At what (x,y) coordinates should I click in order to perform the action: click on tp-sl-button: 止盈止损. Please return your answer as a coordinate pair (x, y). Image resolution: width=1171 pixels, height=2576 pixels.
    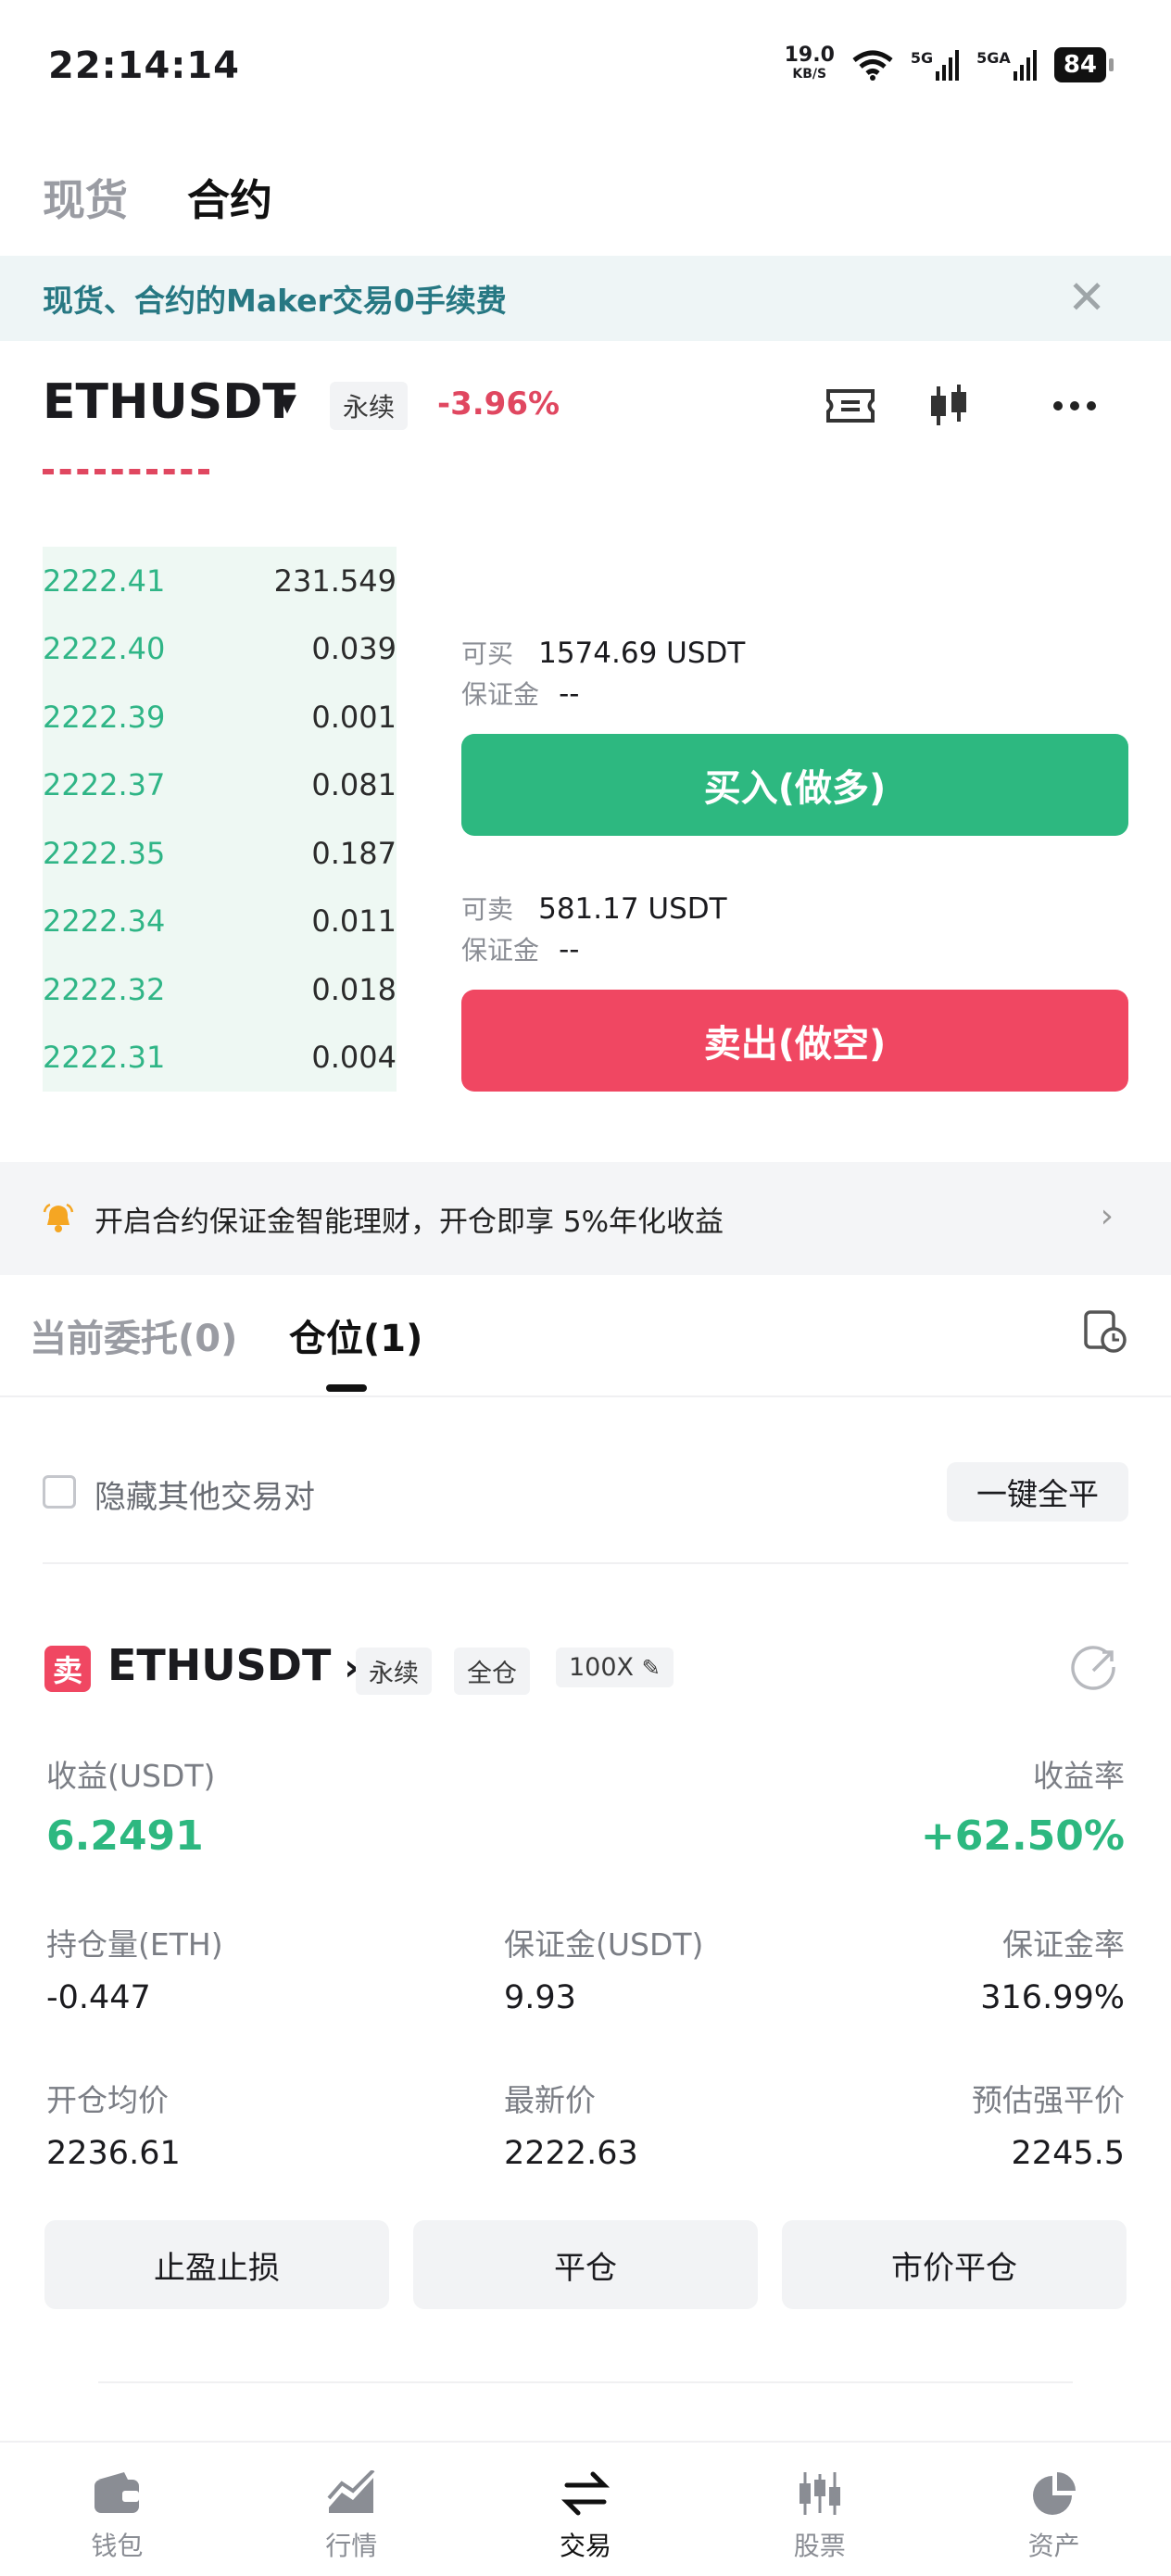
    Looking at the image, I should click on (217, 2264).